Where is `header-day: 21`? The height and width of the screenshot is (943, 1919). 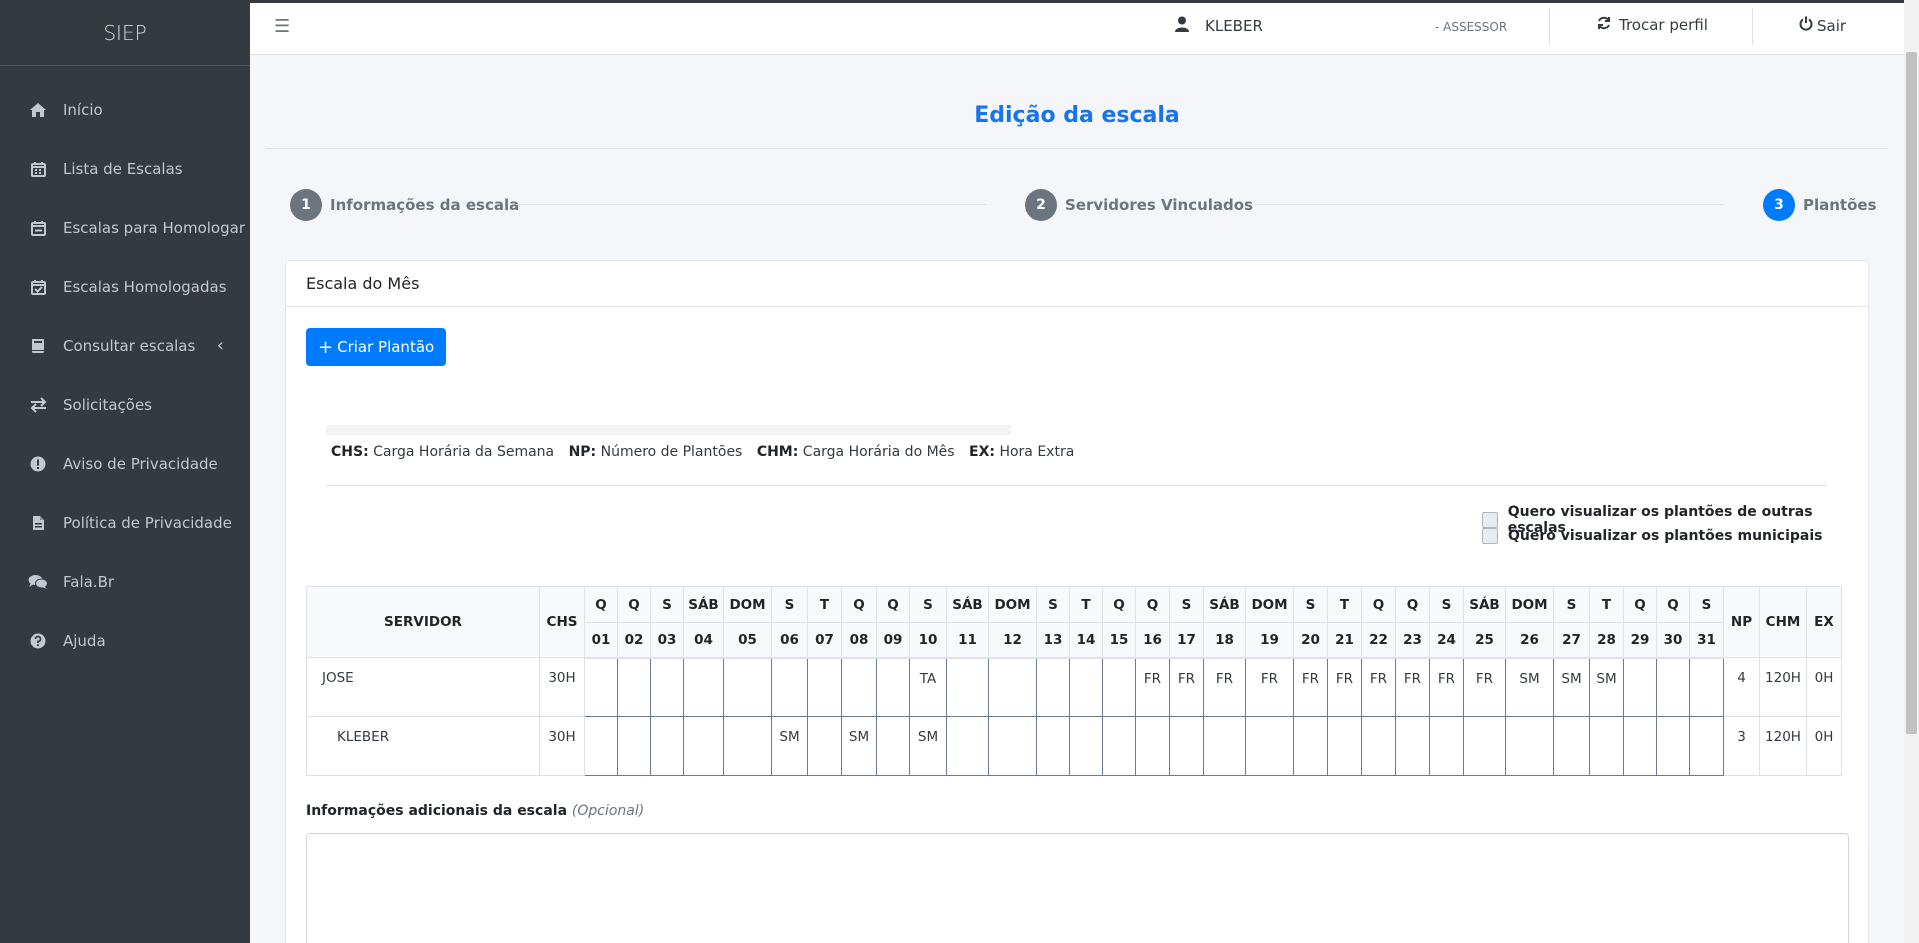 header-day: 21 is located at coordinates (1344, 640).